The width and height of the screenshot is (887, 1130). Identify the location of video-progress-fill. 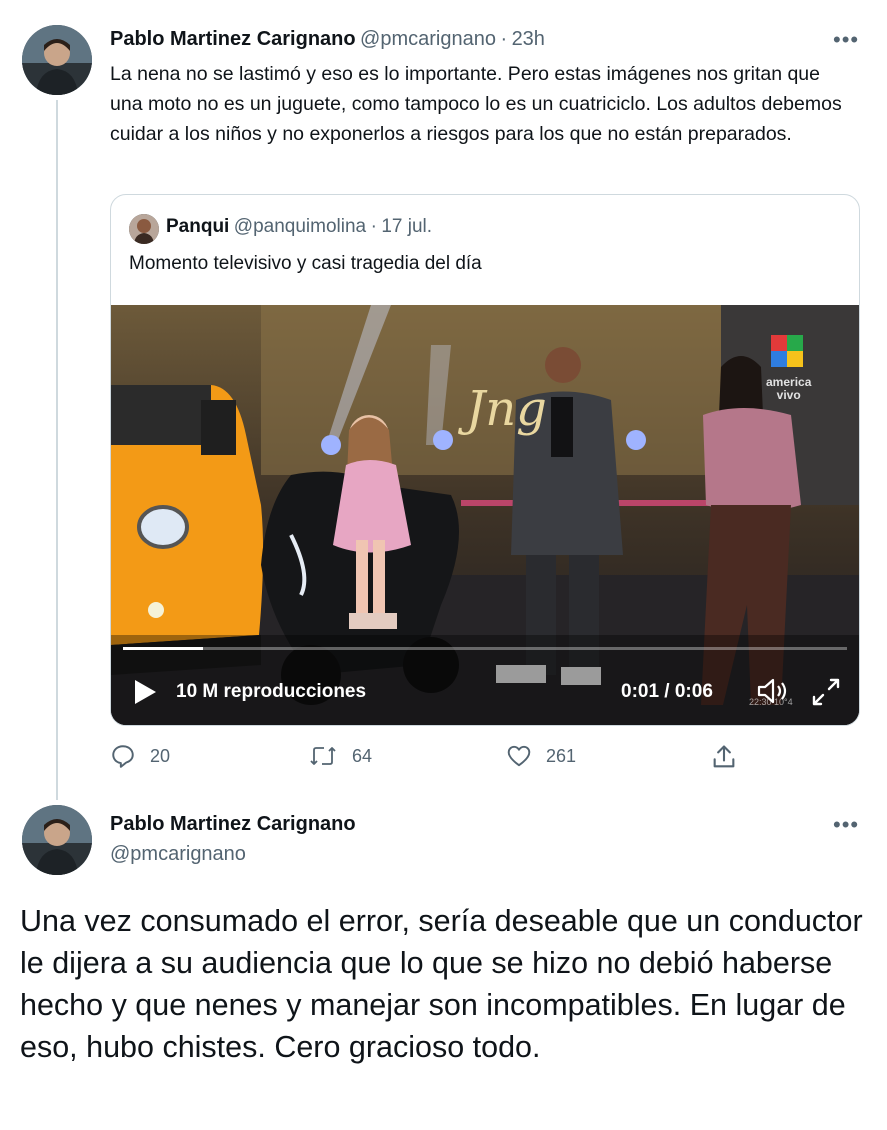
(163, 648).